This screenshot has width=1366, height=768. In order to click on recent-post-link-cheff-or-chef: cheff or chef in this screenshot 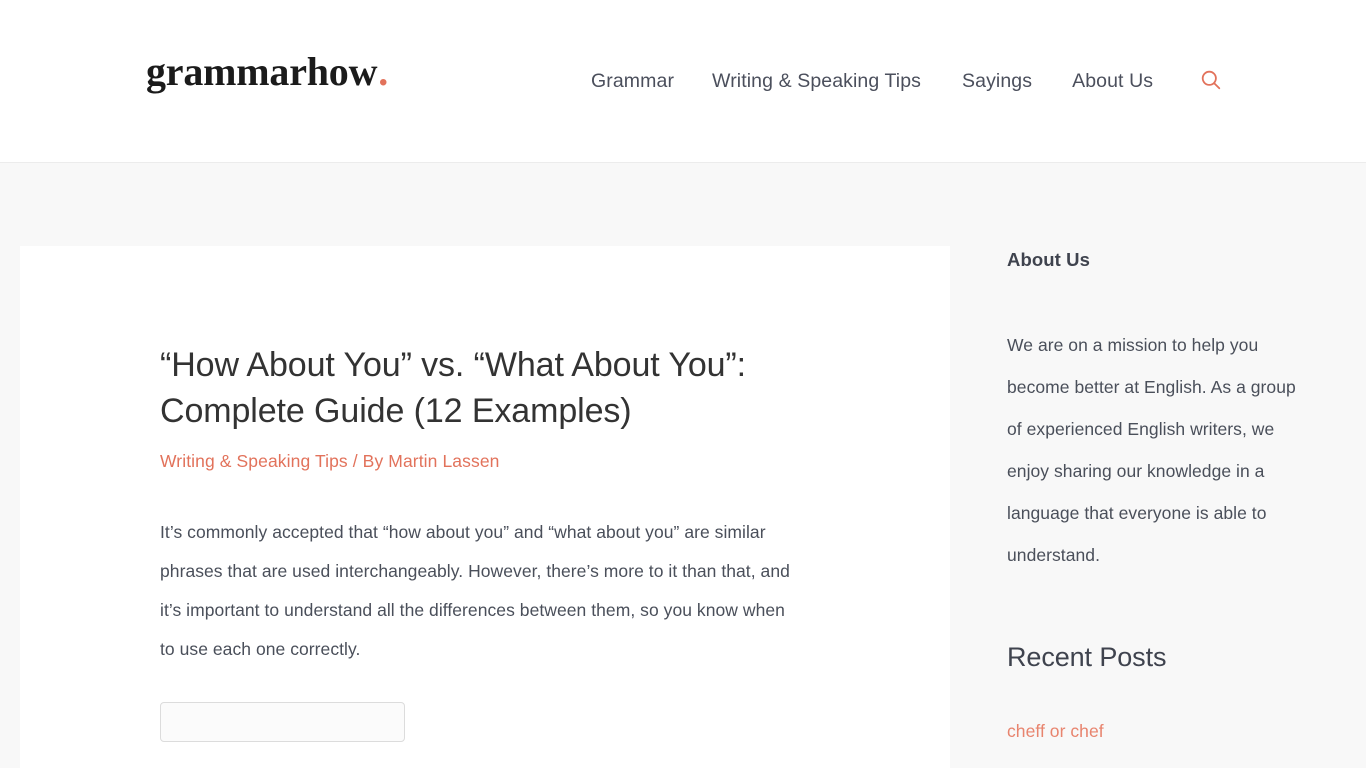, I will do `click(1055, 731)`.